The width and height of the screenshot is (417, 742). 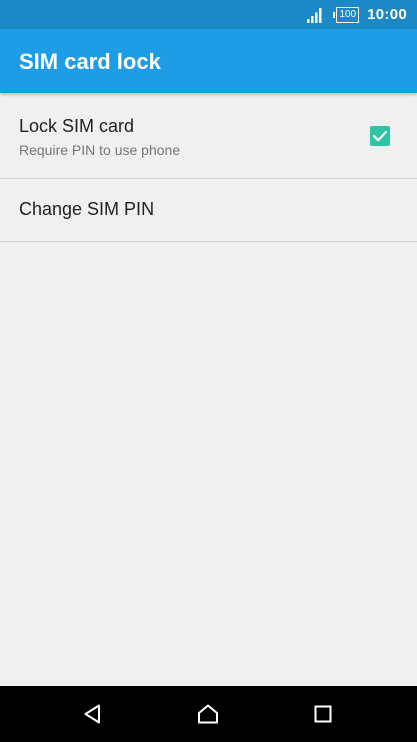 I want to click on navigation-bar, so click(x=208, y=714).